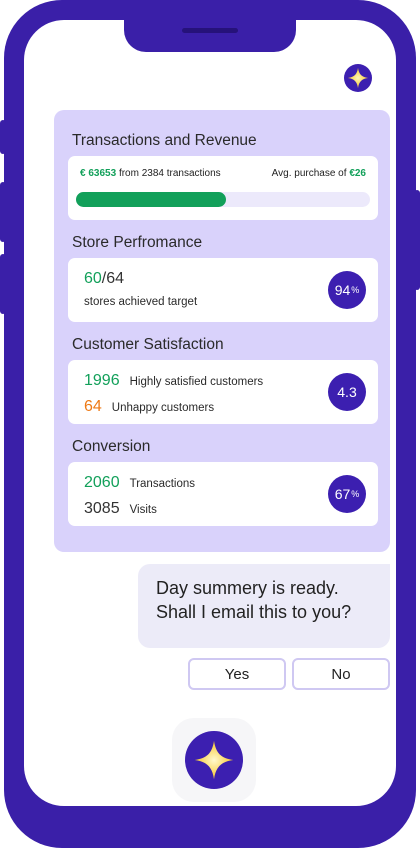  Describe the element at coordinates (162, 484) in the screenshot. I see `conversion-transactions-label: Transactions` at that location.